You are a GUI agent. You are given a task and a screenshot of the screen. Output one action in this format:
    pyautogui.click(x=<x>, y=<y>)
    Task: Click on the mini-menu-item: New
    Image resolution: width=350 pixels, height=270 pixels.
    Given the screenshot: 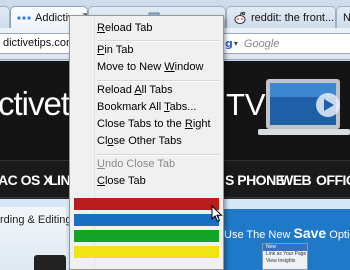 What is the action you would take?
    pyautogui.click(x=285, y=247)
    